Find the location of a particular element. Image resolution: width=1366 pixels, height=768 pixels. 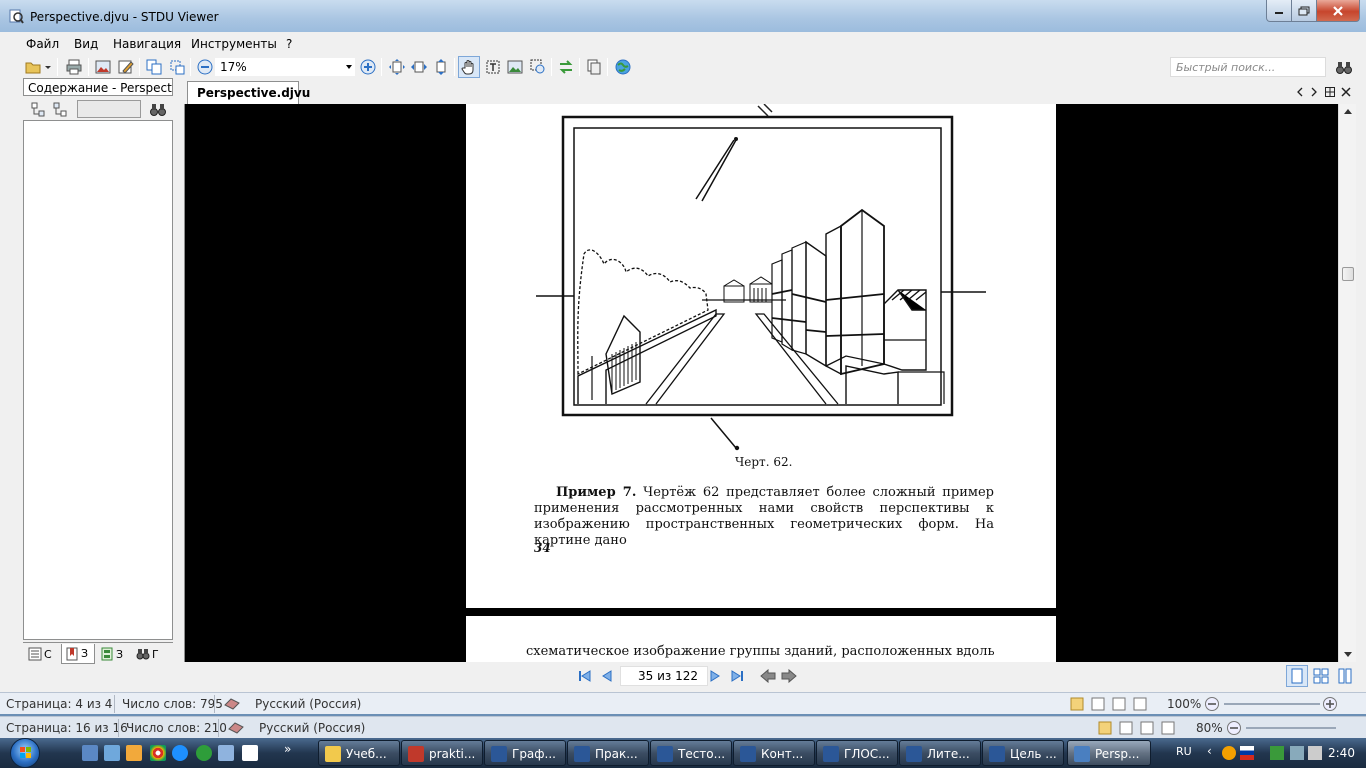

zoom-out-button is located at coordinates (205, 67).